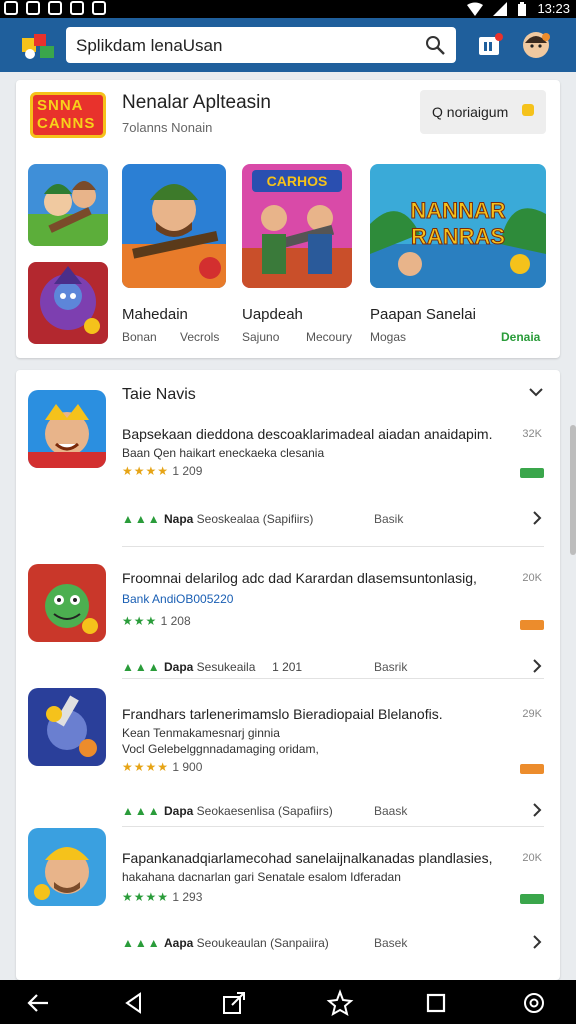 The height and width of the screenshot is (1024, 576). What do you see at coordinates (155, 314) in the screenshot?
I see `game-name-1: Mahedain` at bounding box center [155, 314].